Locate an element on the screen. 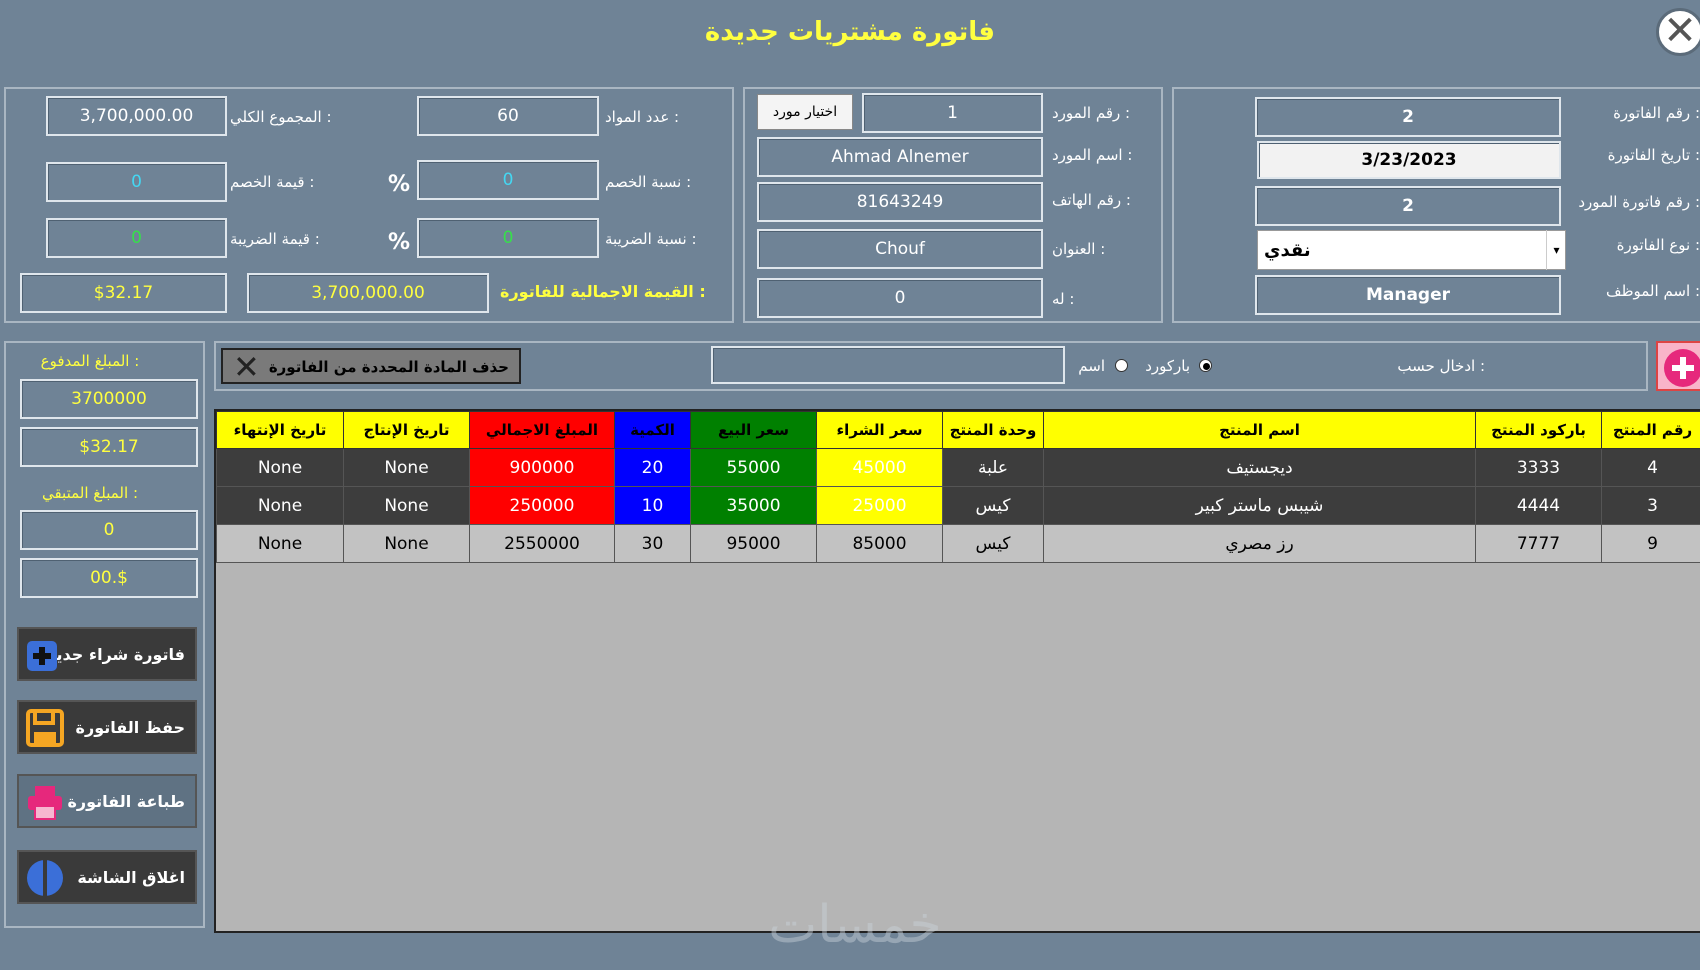 This screenshot has width=1700, height=970. chevron-down-icon: ▾ is located at coordinates (1556, 250).